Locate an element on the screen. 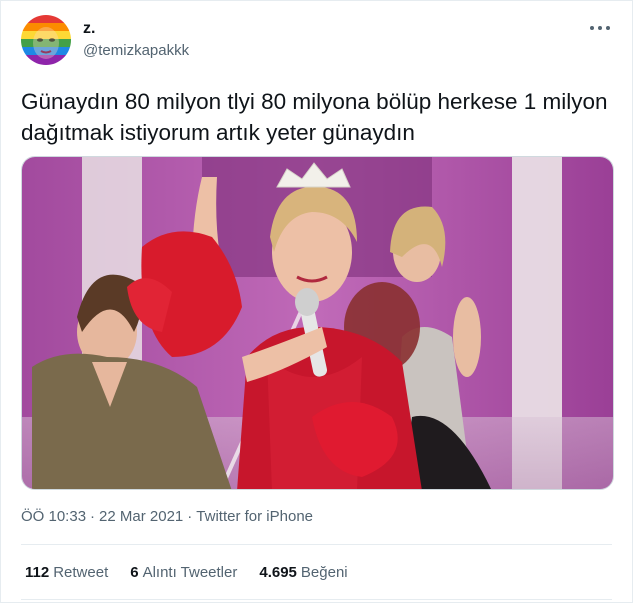  quotes-stat: 6 Alıntı Tweetler is located at coordinates (183, 573).